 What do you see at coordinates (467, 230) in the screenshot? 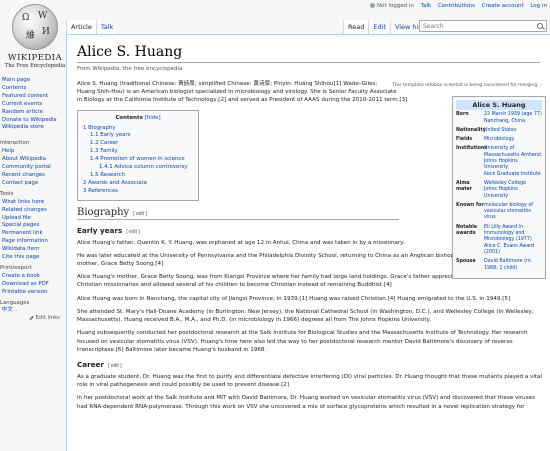
I see `infobox-label: Notable awards` at bounding box center [467, 230].